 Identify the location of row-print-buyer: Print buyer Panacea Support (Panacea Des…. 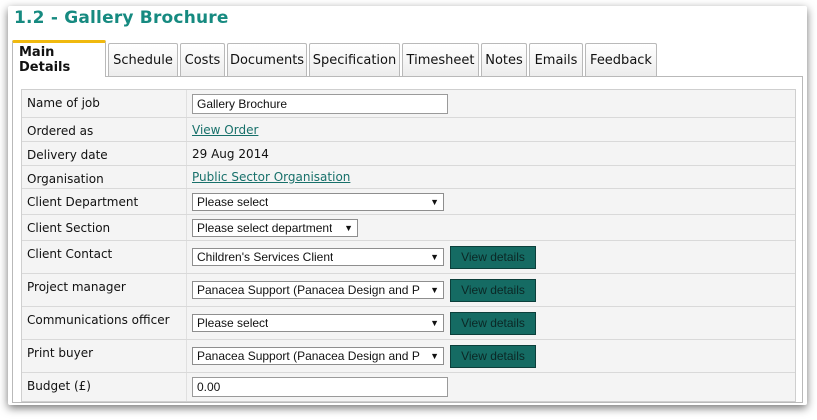
(408, 356).